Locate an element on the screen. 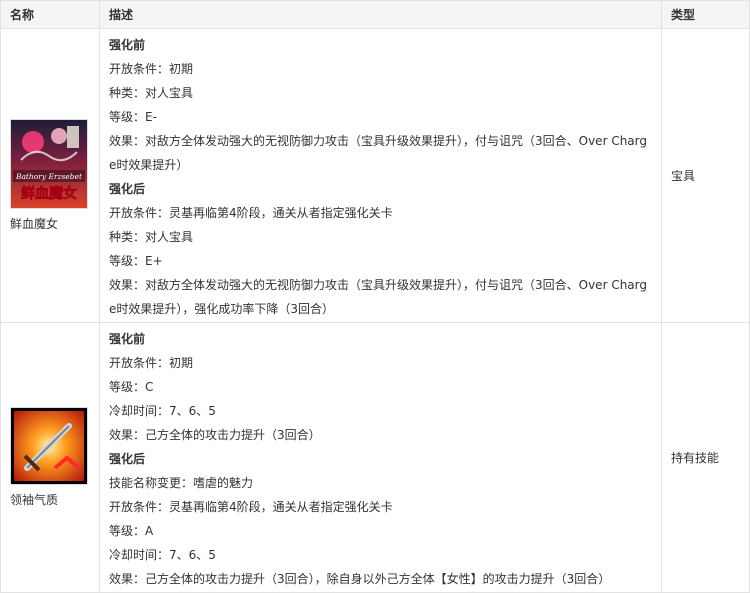 The width and height of the screenshot is (750, 593). desc-line: 效果：己方全体的攻击力提升（3回合） is located at coordinates (215, 435).